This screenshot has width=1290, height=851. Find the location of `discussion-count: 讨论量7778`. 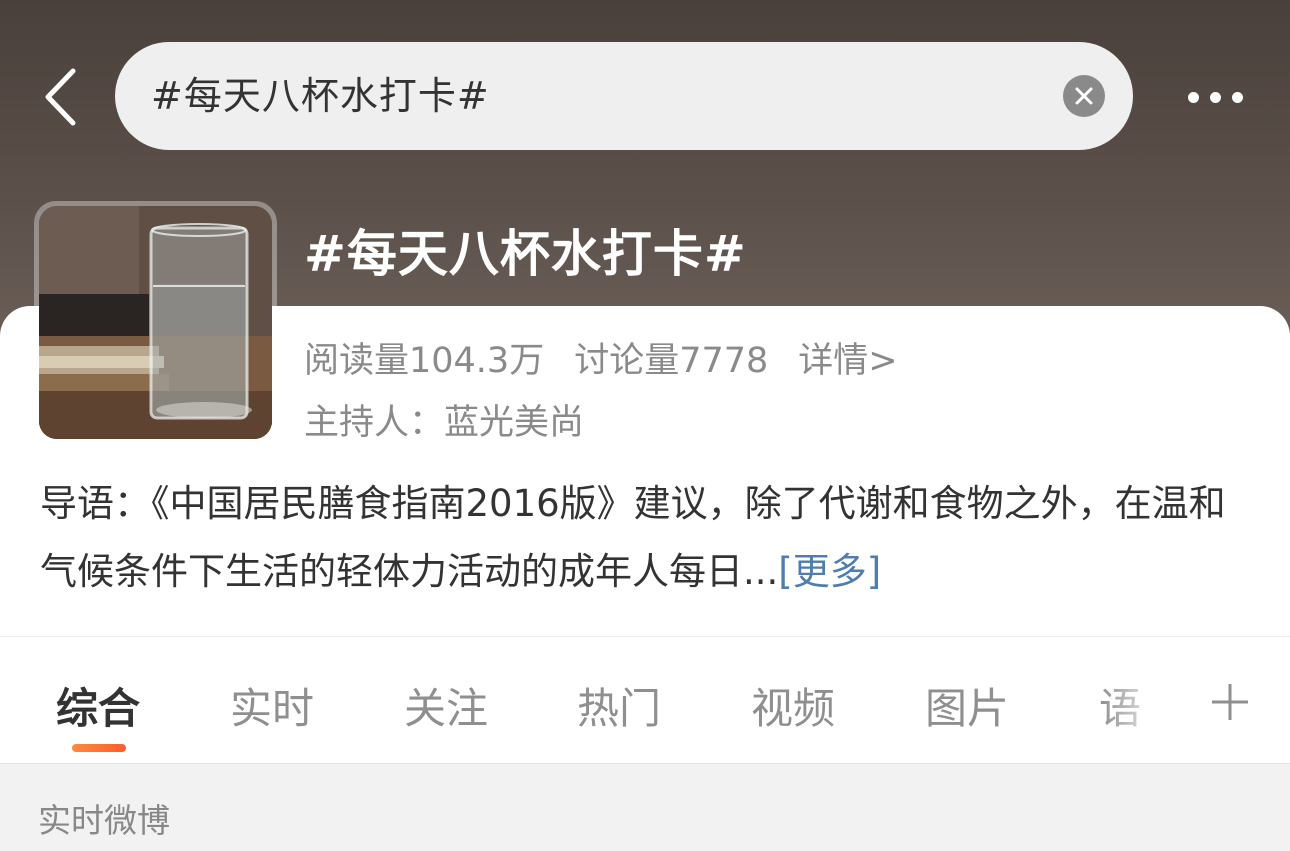

discussion-count: 讨论量7778 is located at coordinates (671, 361).